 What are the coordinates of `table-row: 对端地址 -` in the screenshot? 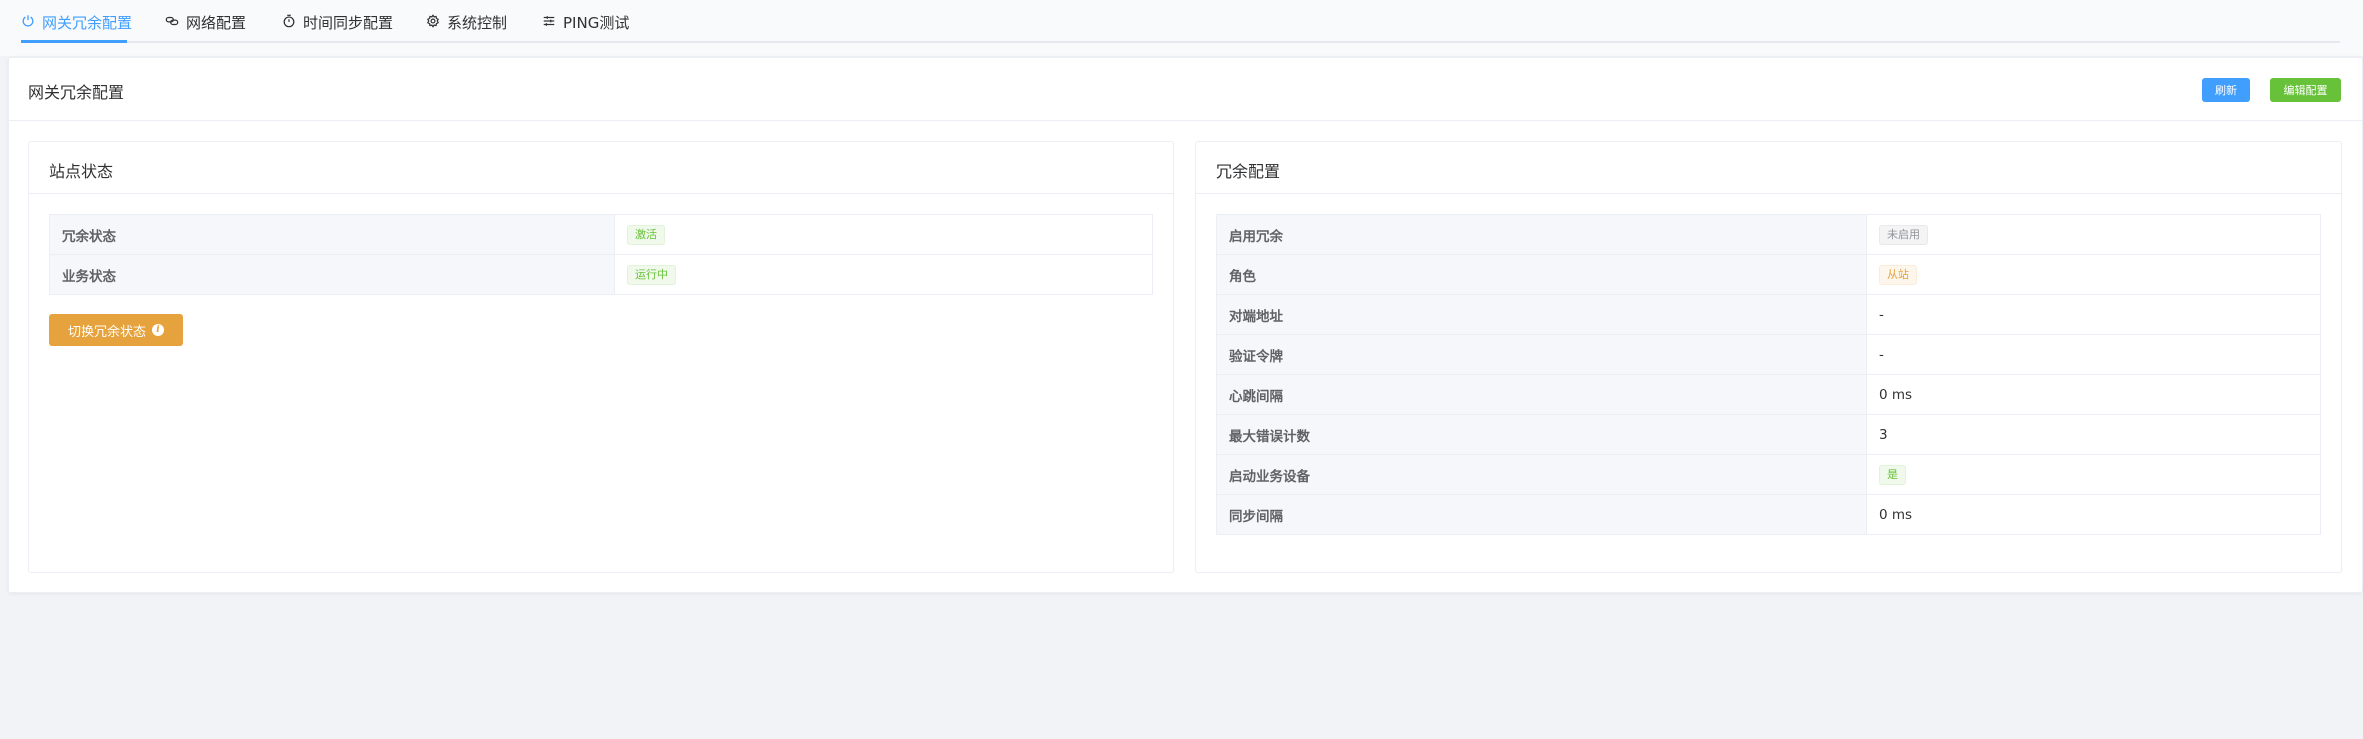 It's located at (1768, 314).